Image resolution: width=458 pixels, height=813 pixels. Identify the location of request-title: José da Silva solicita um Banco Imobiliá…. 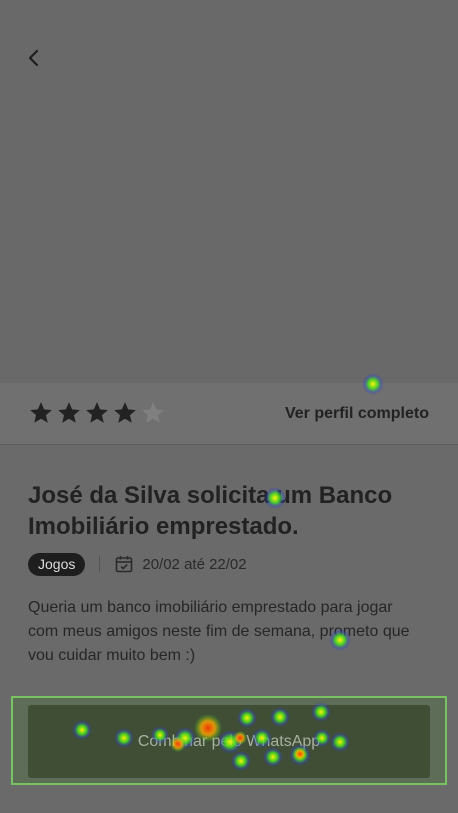
(210, 511).